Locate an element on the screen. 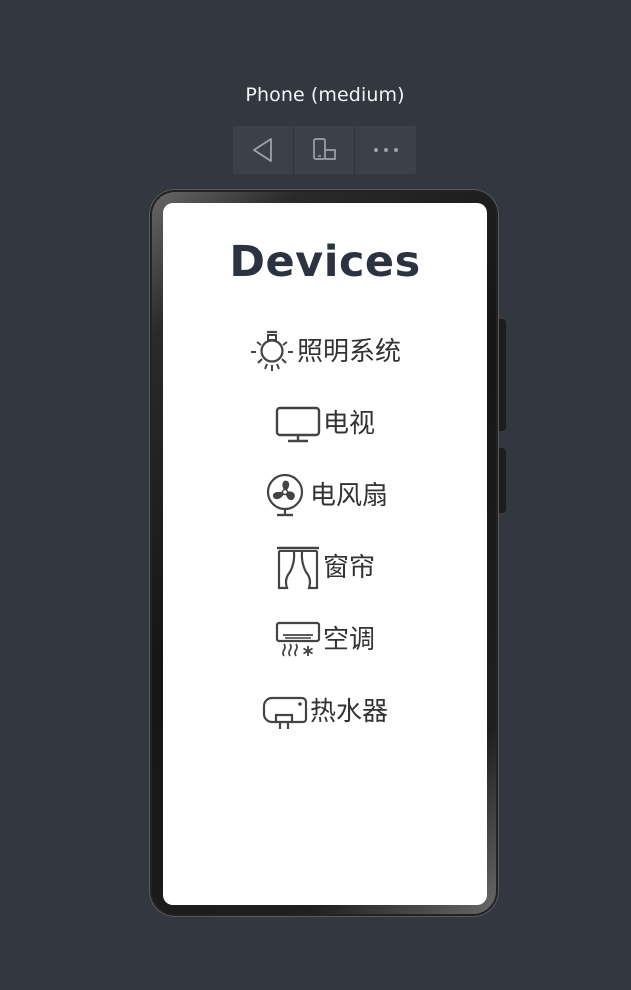  list-item-curtain: 窗帘 is located at coordinates (325, 568).